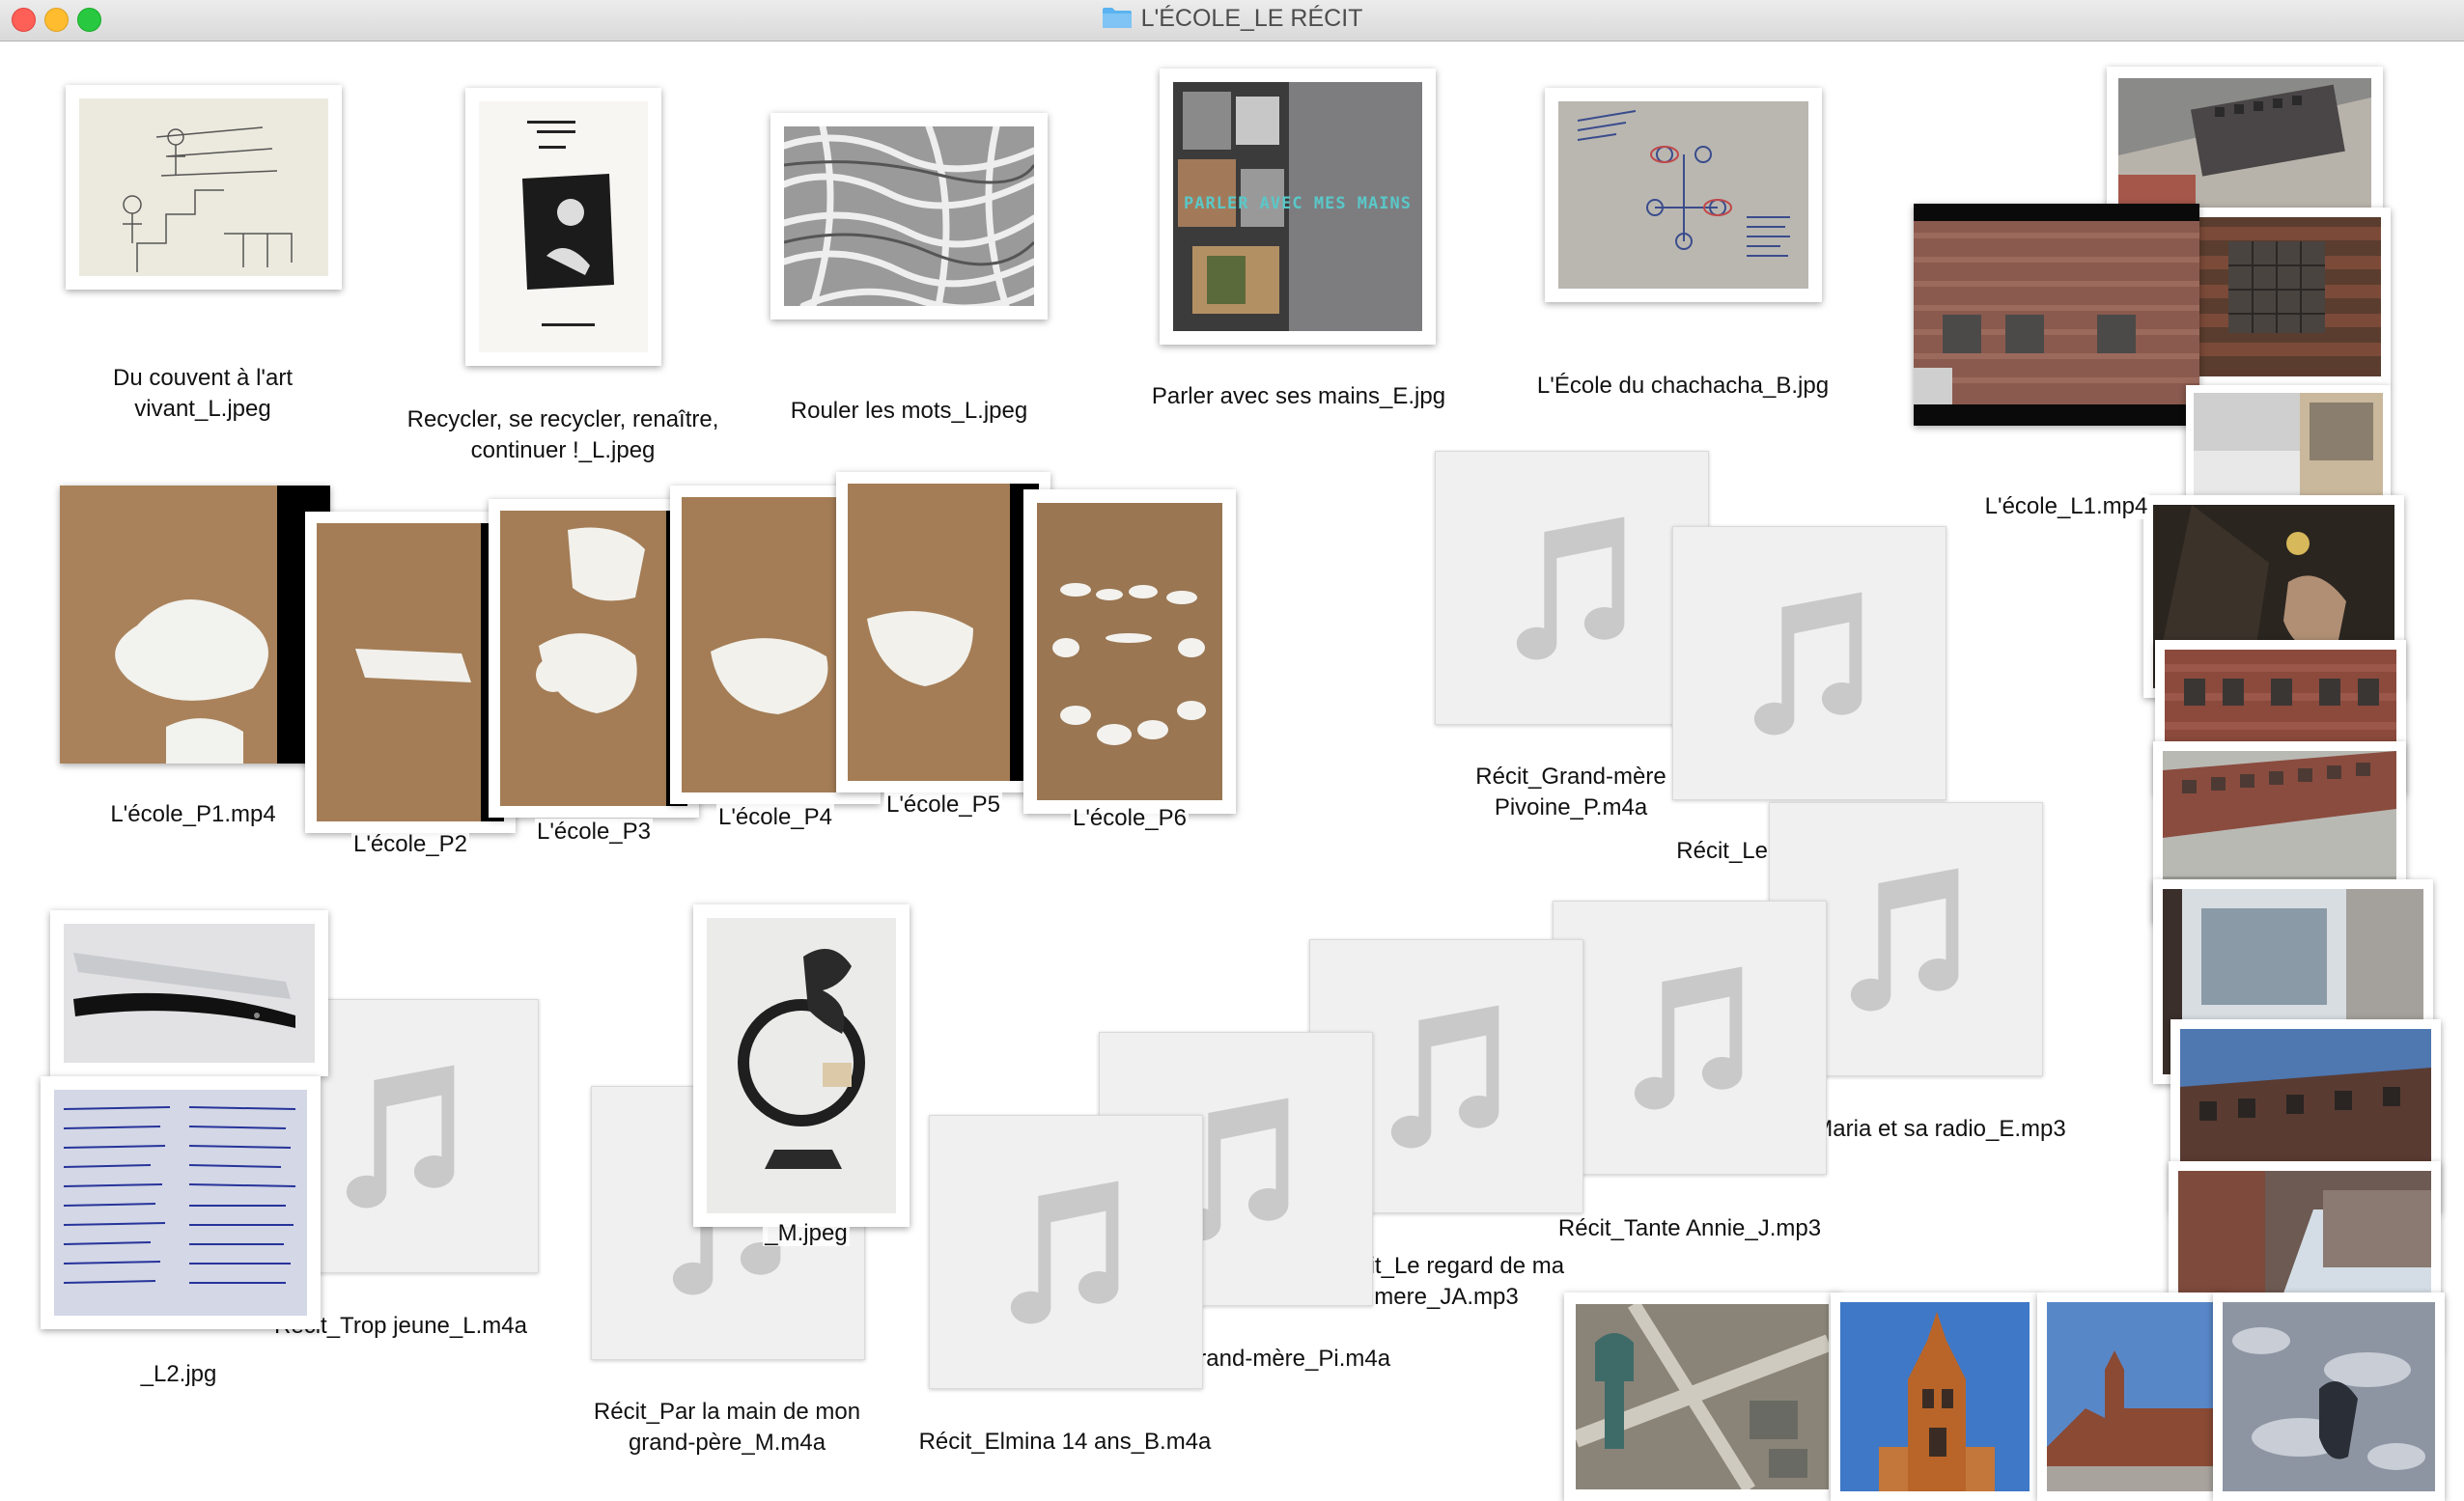 The height and width of the screenshot is (1501, 2464). I want to click on window-title: L'ÉCOLE_LE RÉCIT, so click(1232, 19).